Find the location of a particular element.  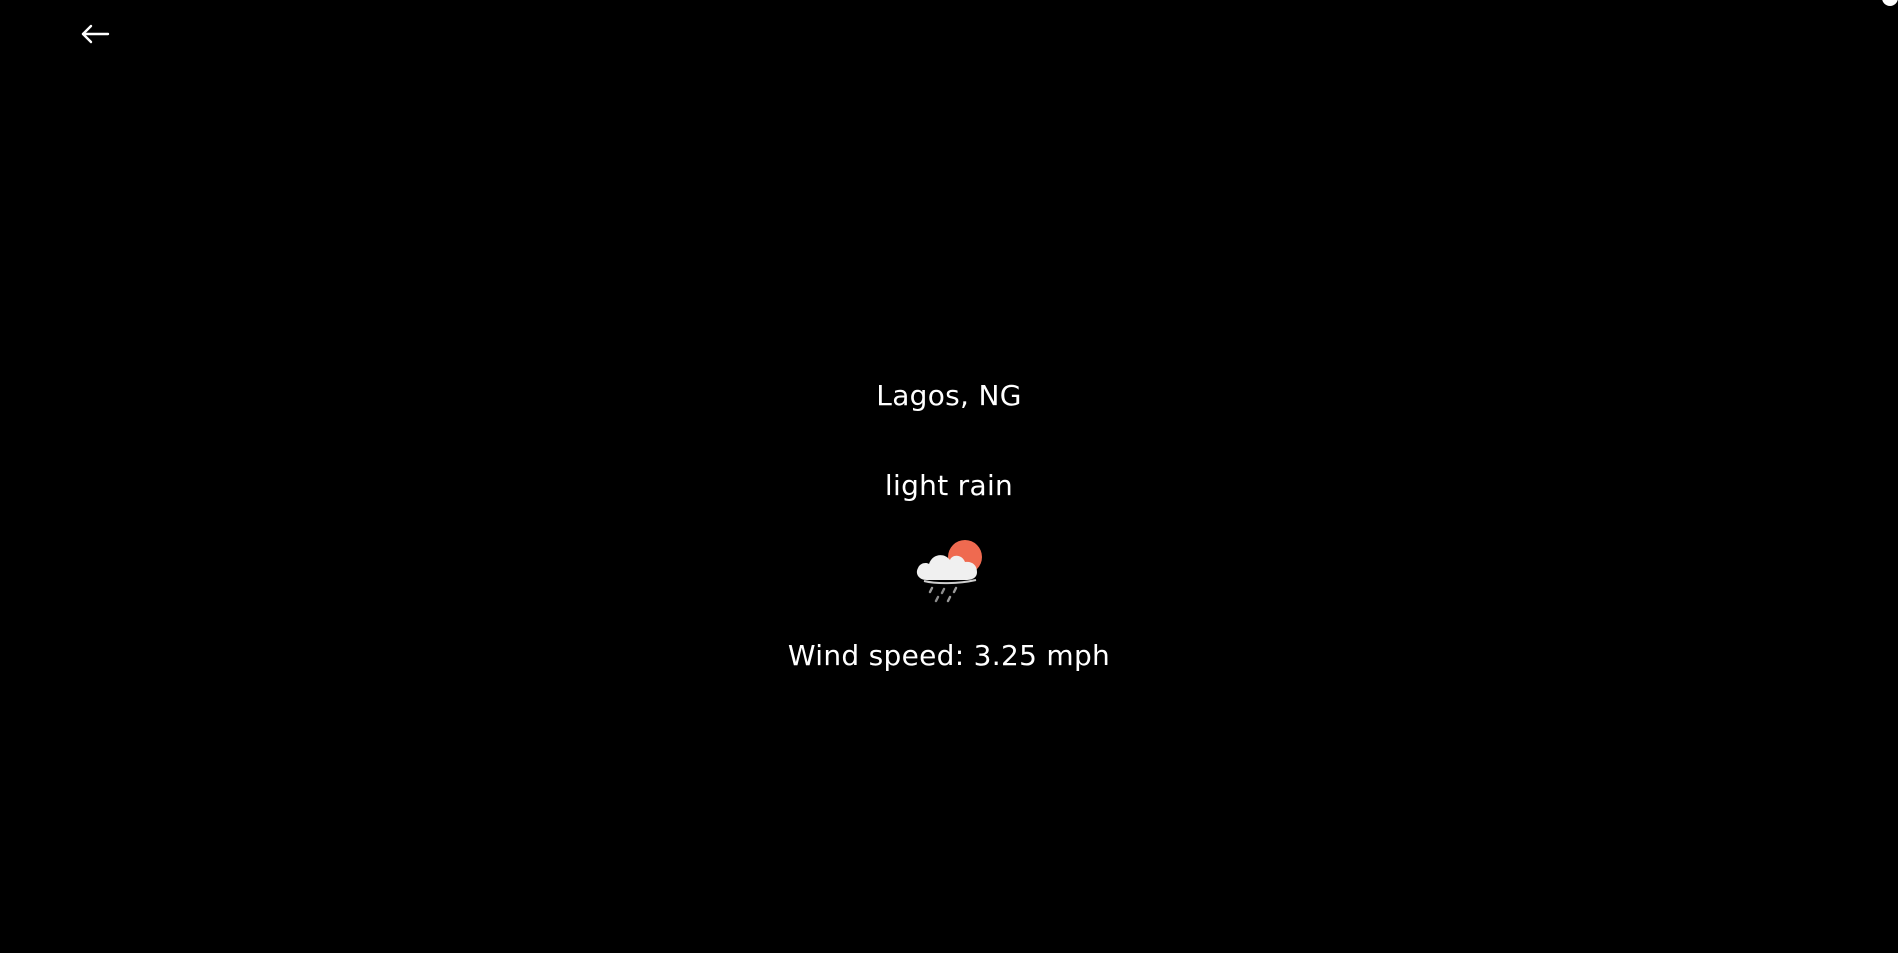

corner-indicator is located at coordinates (1890, 3).